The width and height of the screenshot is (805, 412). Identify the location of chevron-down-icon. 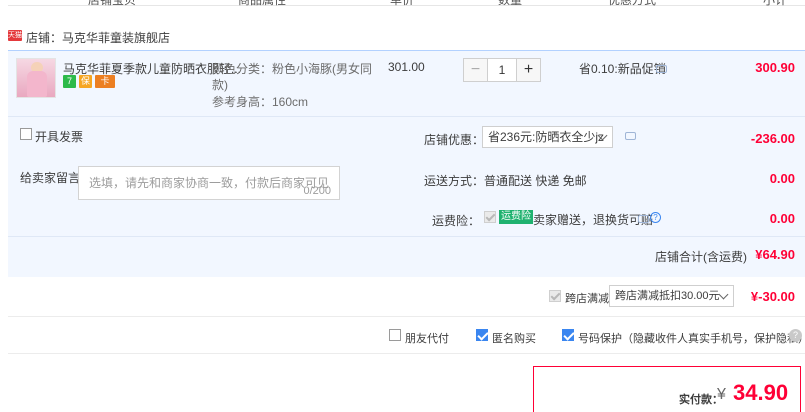
(723, 294).